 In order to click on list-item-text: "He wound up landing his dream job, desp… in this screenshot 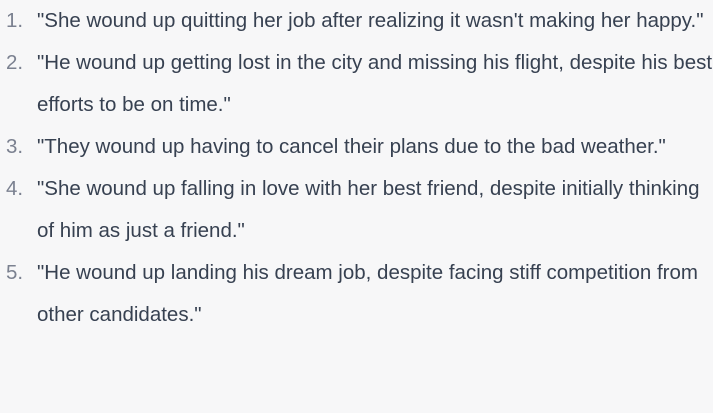, I will do `click(367, 293)`.